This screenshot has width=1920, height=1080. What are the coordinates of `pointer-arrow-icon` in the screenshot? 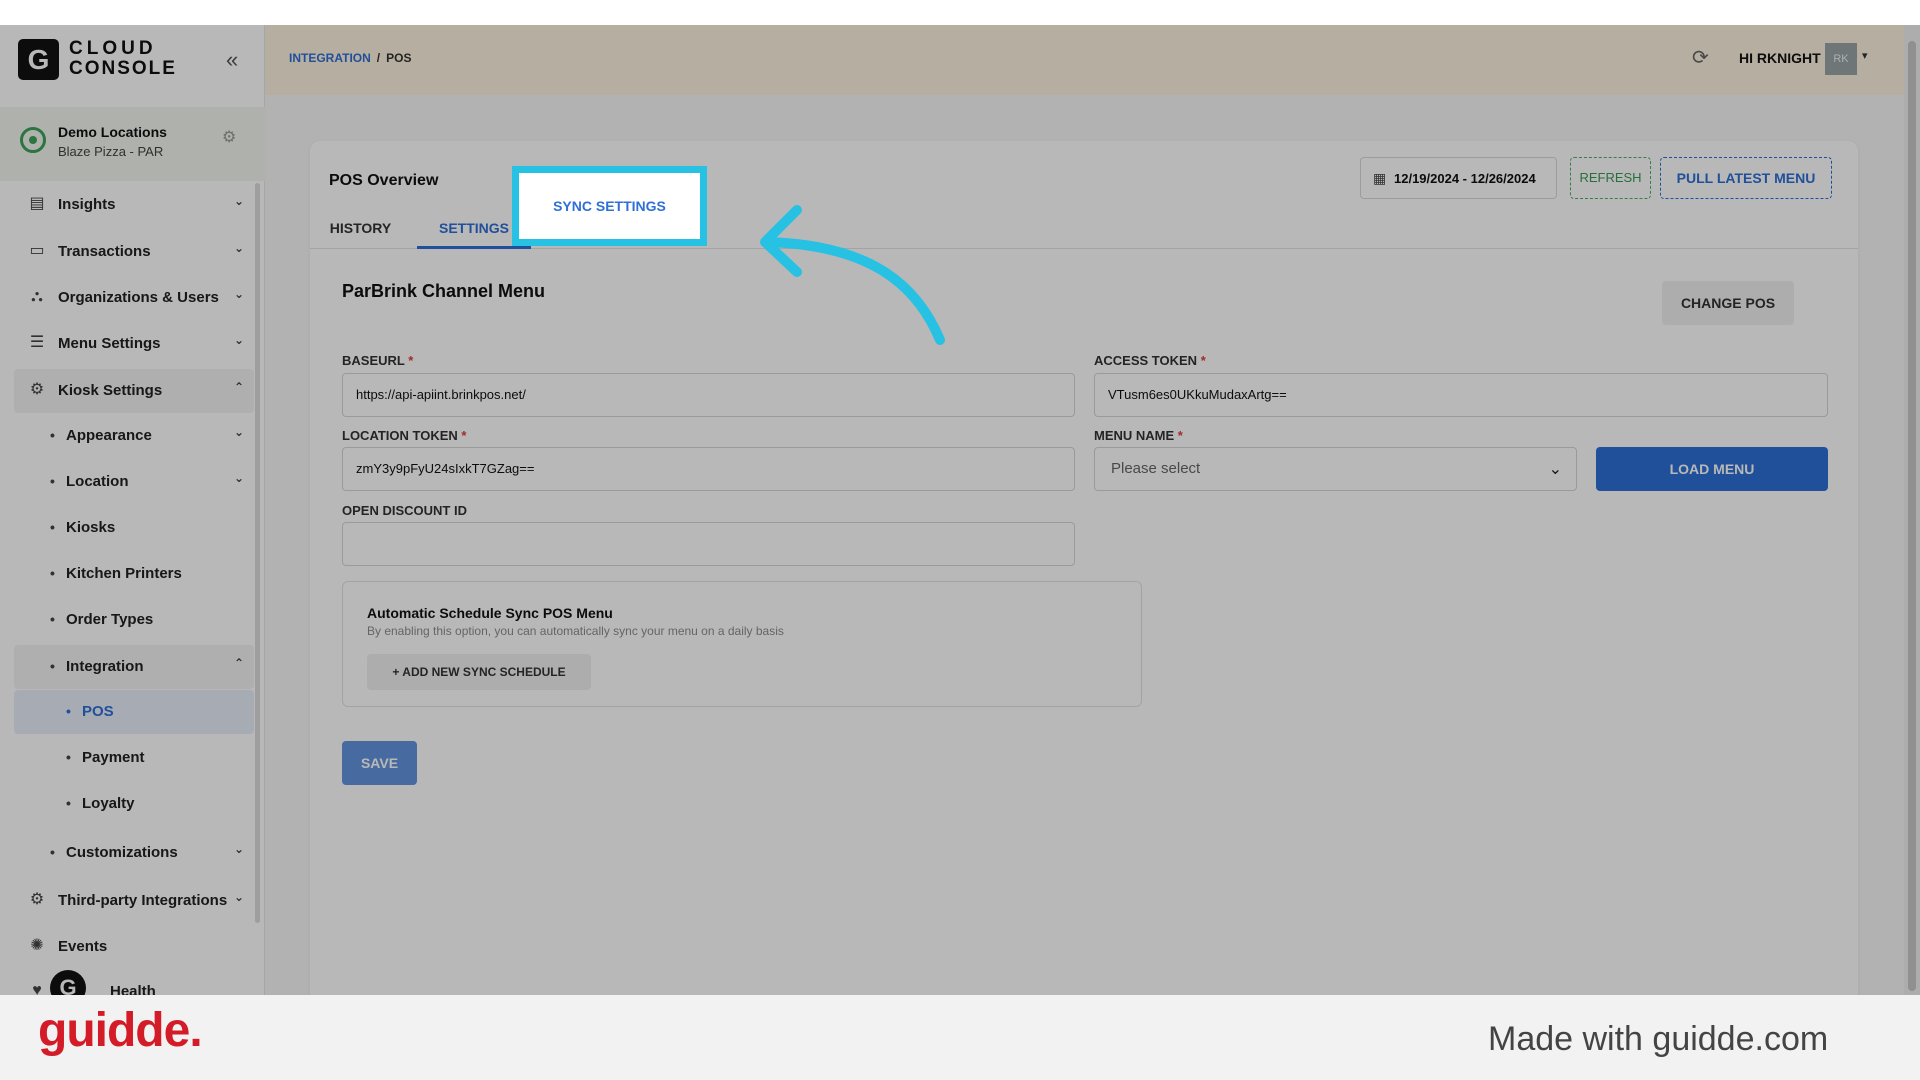 It's located at (852, 275).